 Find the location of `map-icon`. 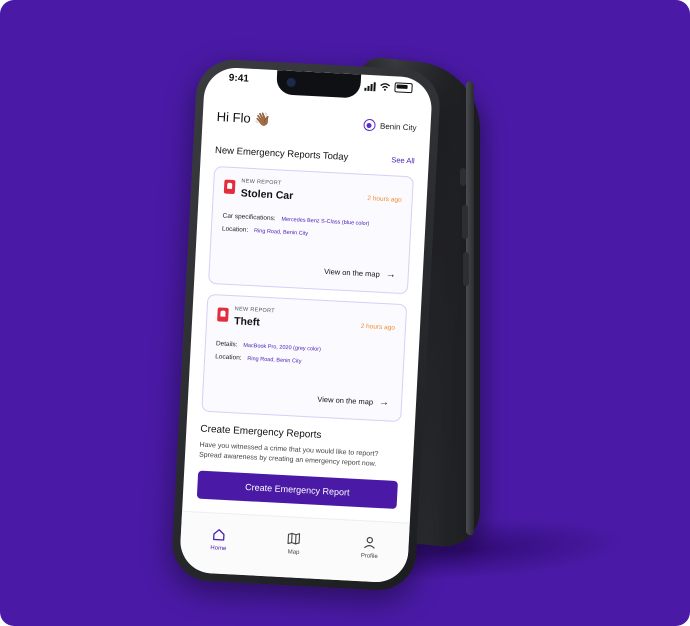

map-icon is located at coordinates (294, 538).